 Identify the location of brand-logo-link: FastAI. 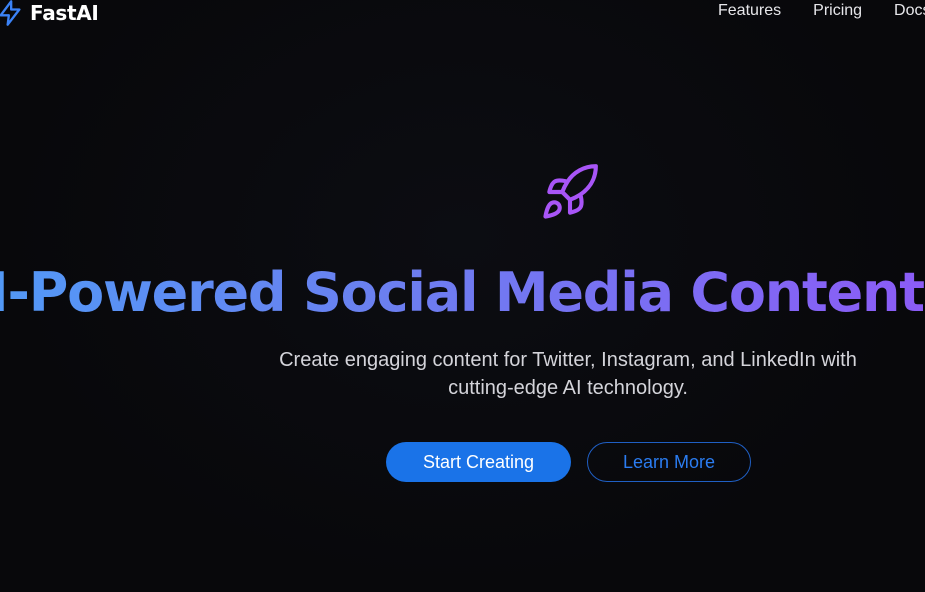
(49, 13).